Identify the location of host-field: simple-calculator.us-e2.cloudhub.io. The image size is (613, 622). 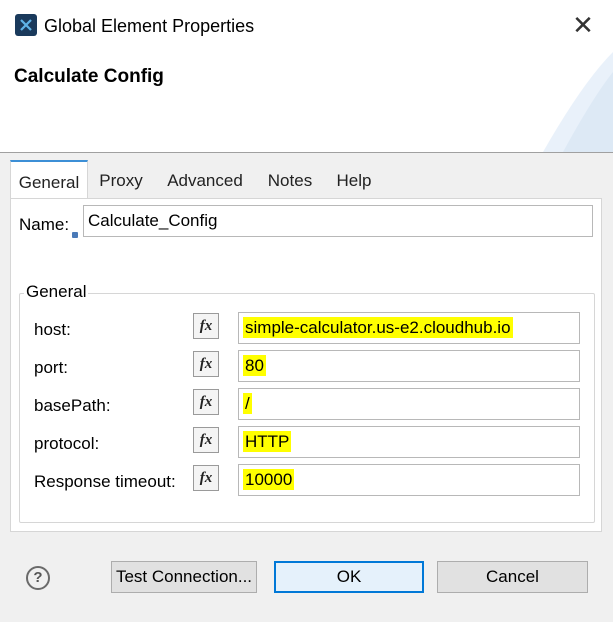
(409, 328).